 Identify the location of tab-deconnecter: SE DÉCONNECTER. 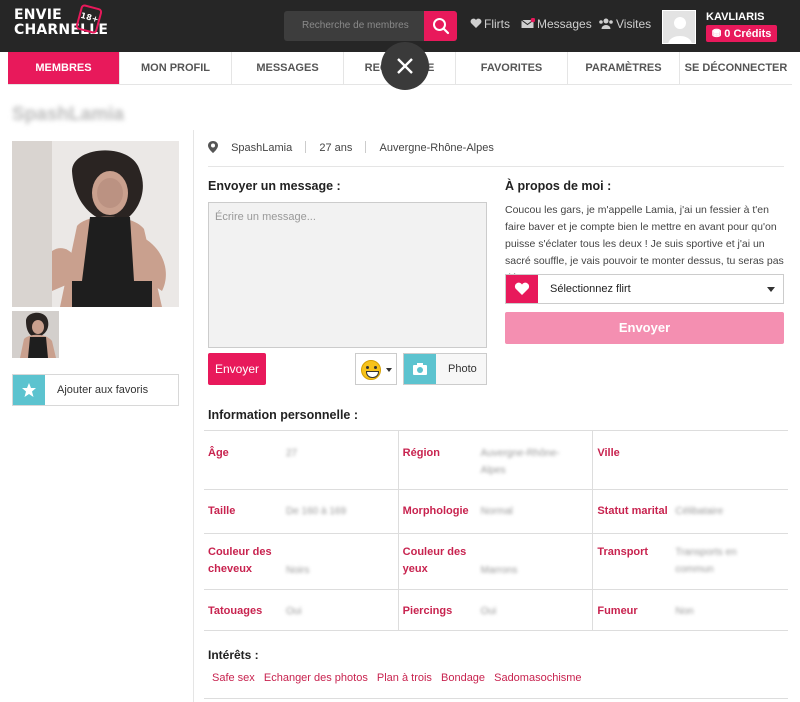
(736, 68).